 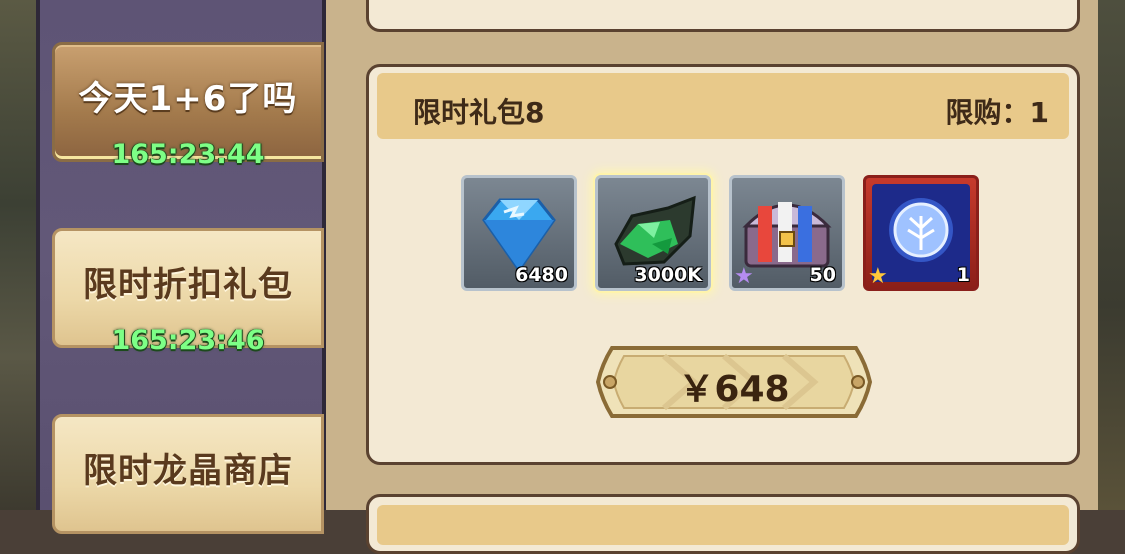 What do you see at coordinates (188, 154) in the screenshot?
I see `countdown-timer: 165:23:44` at bounding box center [188, 154].